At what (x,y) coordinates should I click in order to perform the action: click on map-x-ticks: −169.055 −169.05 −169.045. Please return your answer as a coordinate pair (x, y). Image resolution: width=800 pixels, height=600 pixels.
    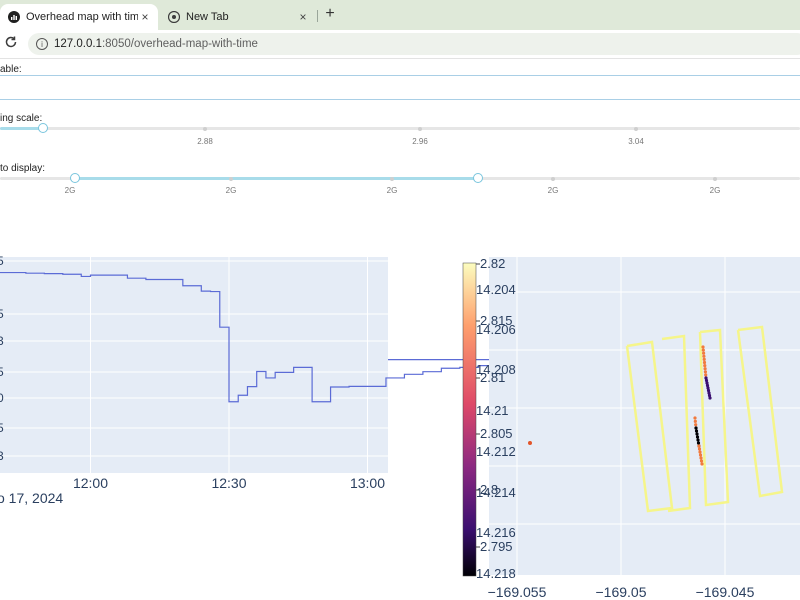
    Looking at the image, I should click on (621, 592).